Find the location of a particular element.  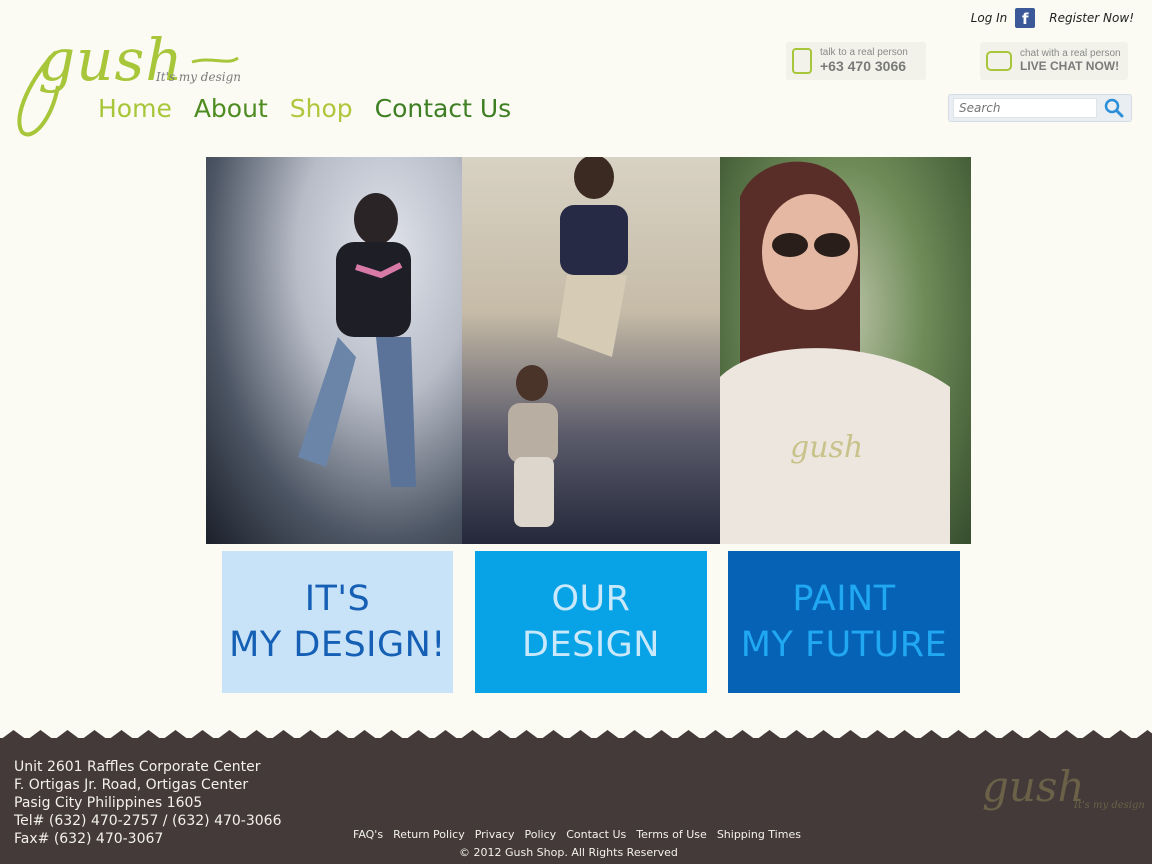

nav-about: About is located at coordinates (231, 108).